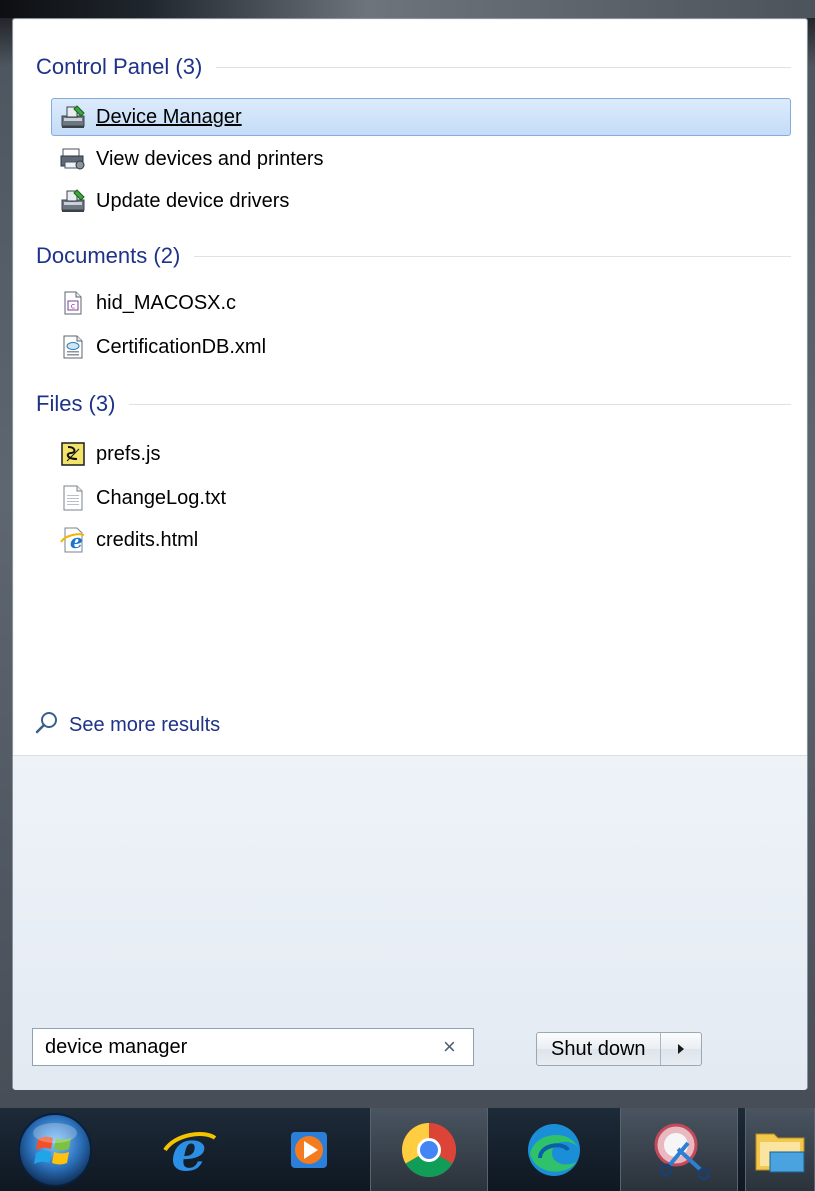  I want to click on xml-file-icon, so click(73, 347).